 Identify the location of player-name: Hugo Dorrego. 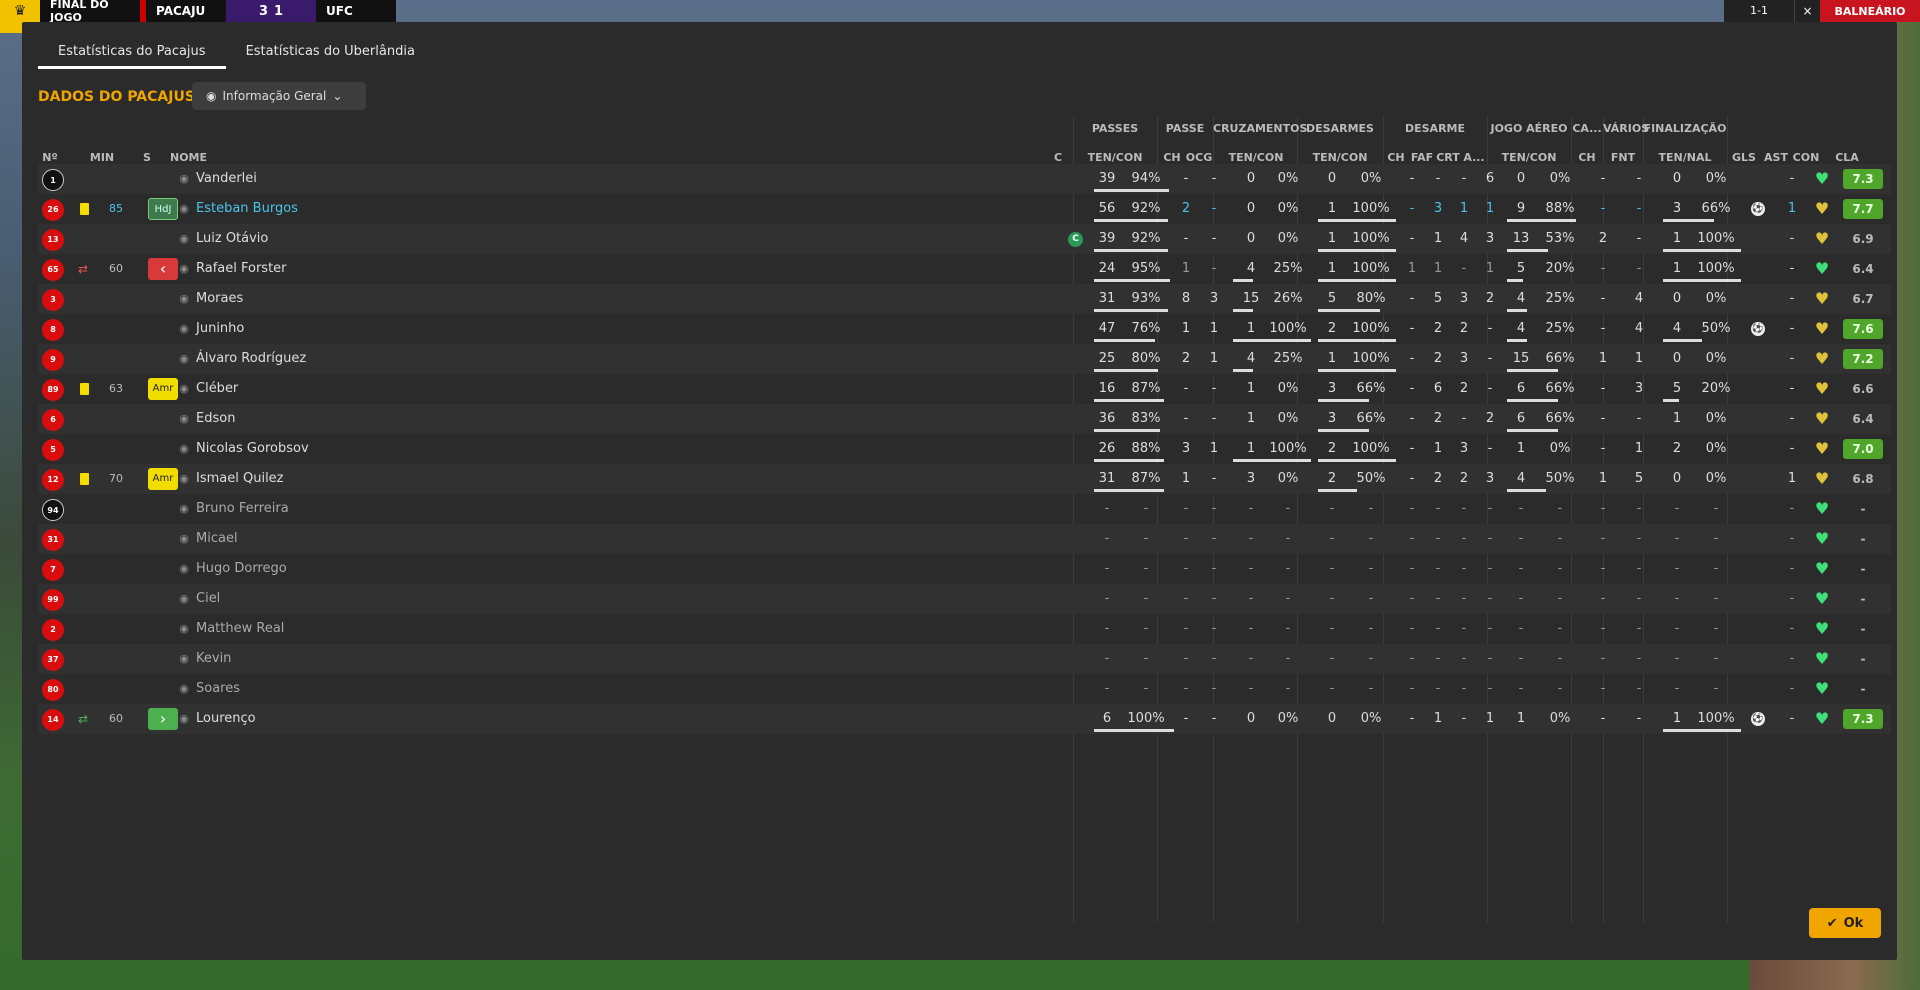
(241, 569).